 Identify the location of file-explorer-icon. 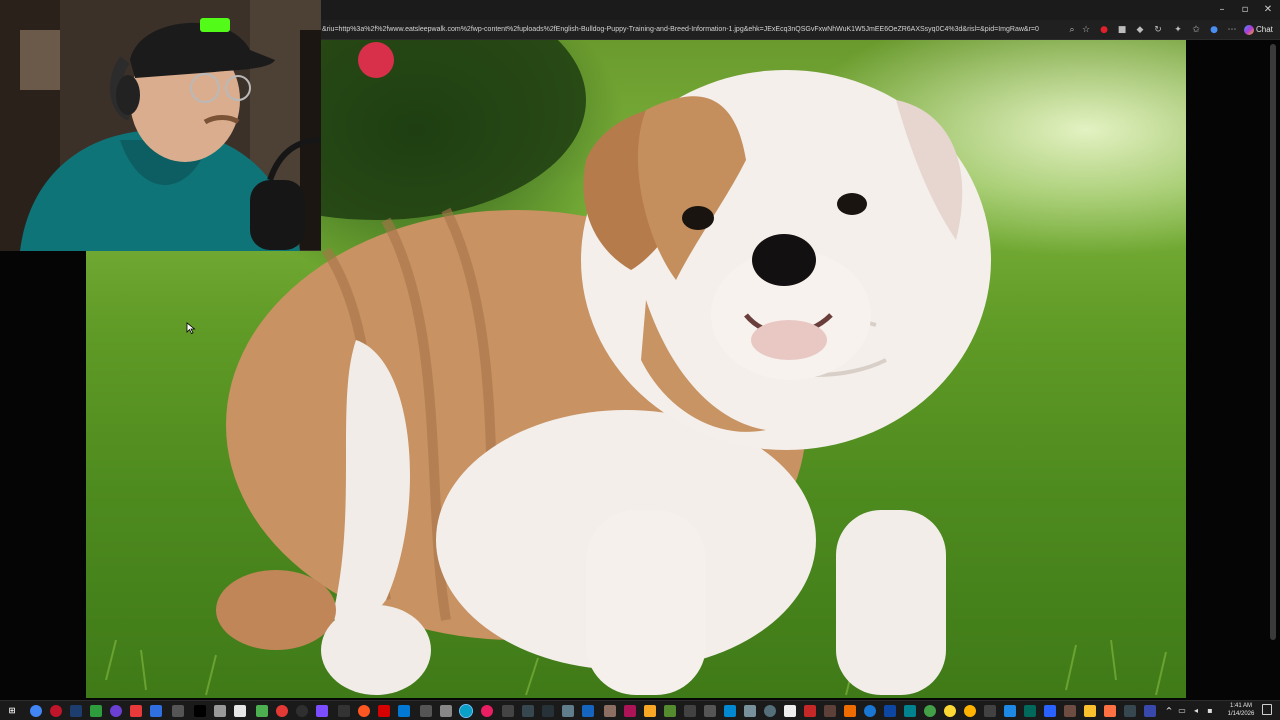
(1090, 711).